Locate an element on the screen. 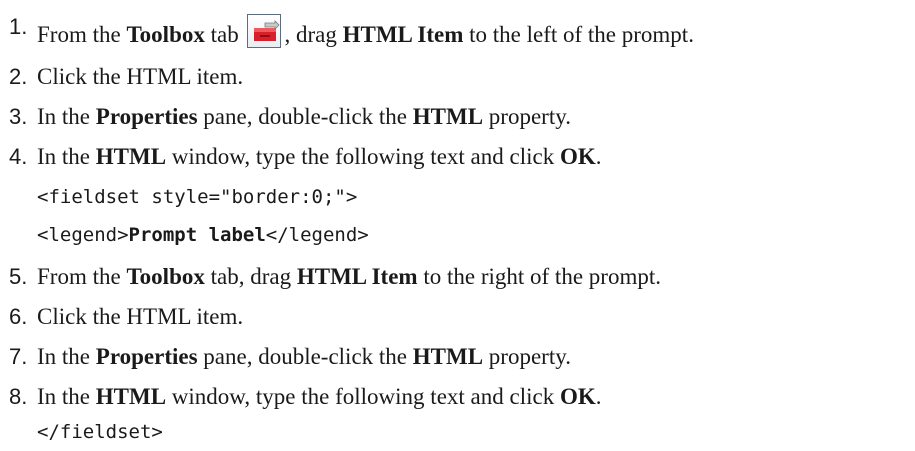 The height and width of the screenshot is (451, 915). step-number: 3. is located at coordinates (18, 116).